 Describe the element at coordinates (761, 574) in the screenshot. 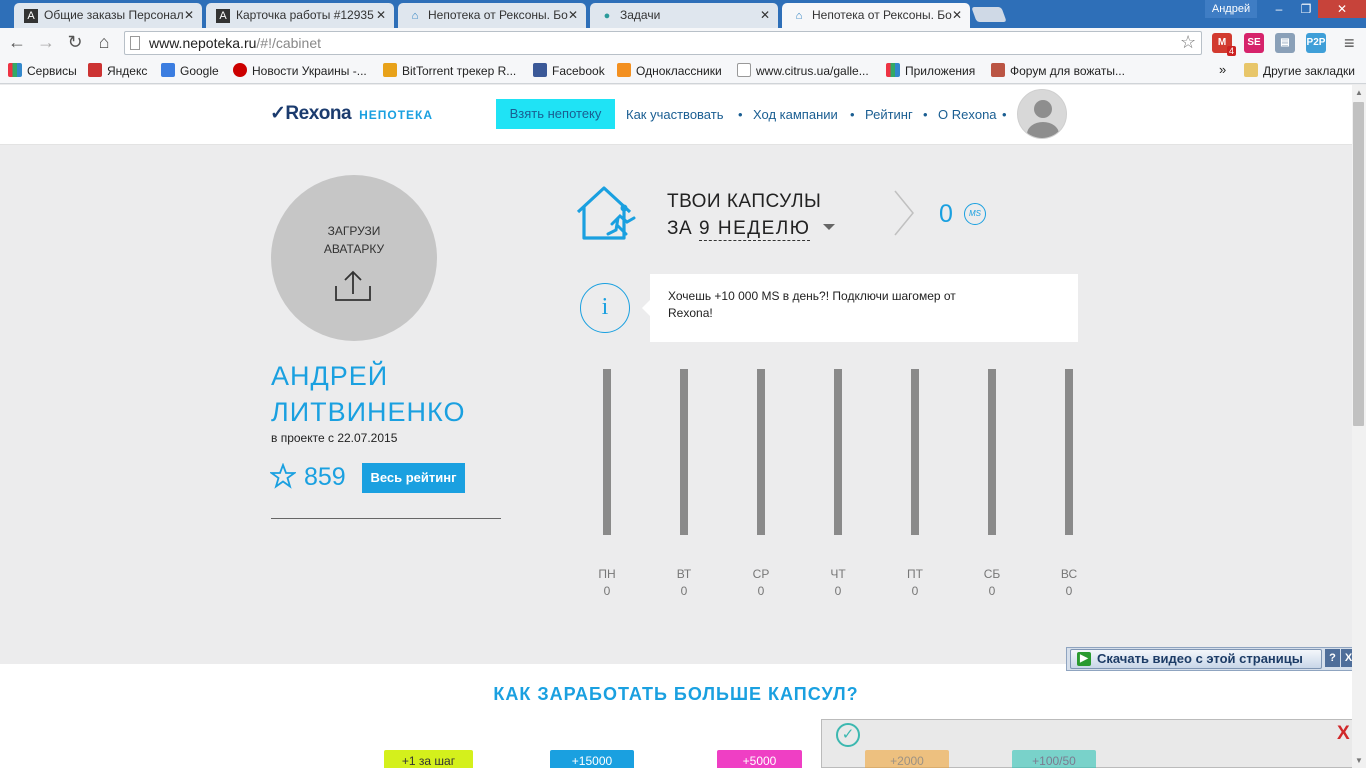

I see `day-label: СР` at that location.